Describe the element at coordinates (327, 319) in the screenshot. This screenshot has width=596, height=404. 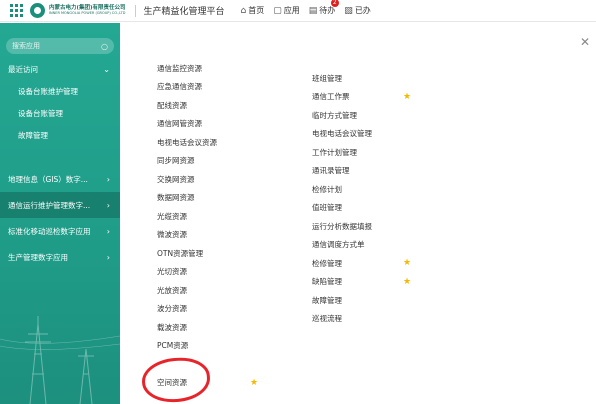
I see `menu-item-label: 巡视流程` at that location.